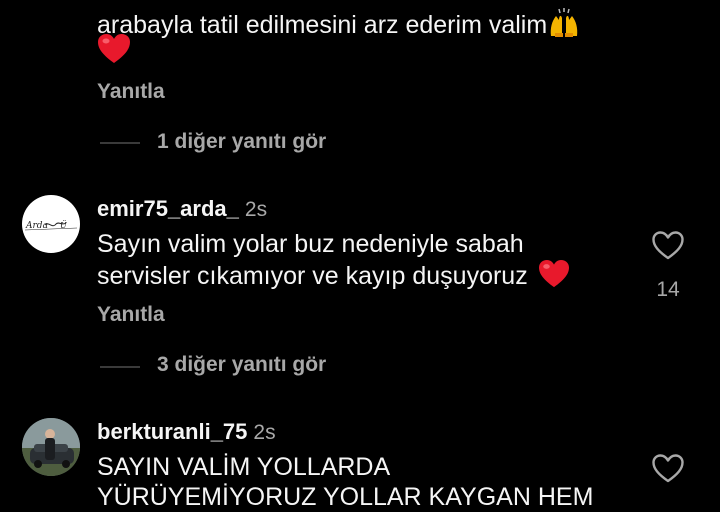  I want to click on comment-text-line2-content: servisler cıkamıyor ve kayıp duşuyoruz, so click(312, 276).